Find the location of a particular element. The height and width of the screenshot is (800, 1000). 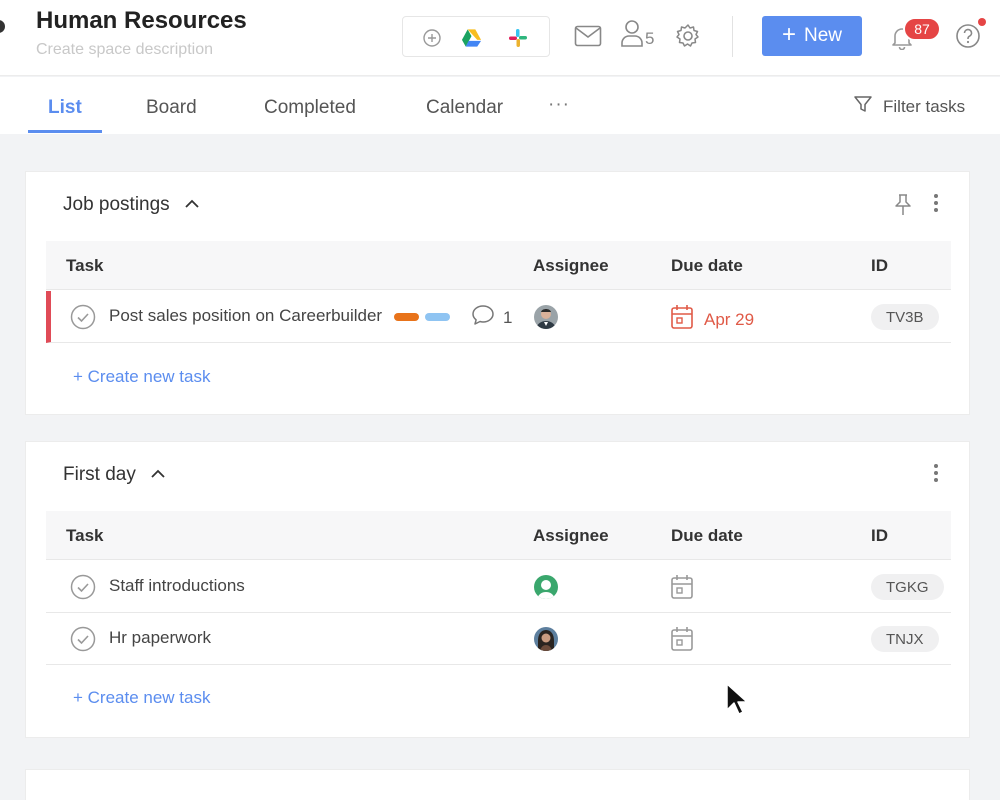

user-icon is located at coordinates (632, 35).